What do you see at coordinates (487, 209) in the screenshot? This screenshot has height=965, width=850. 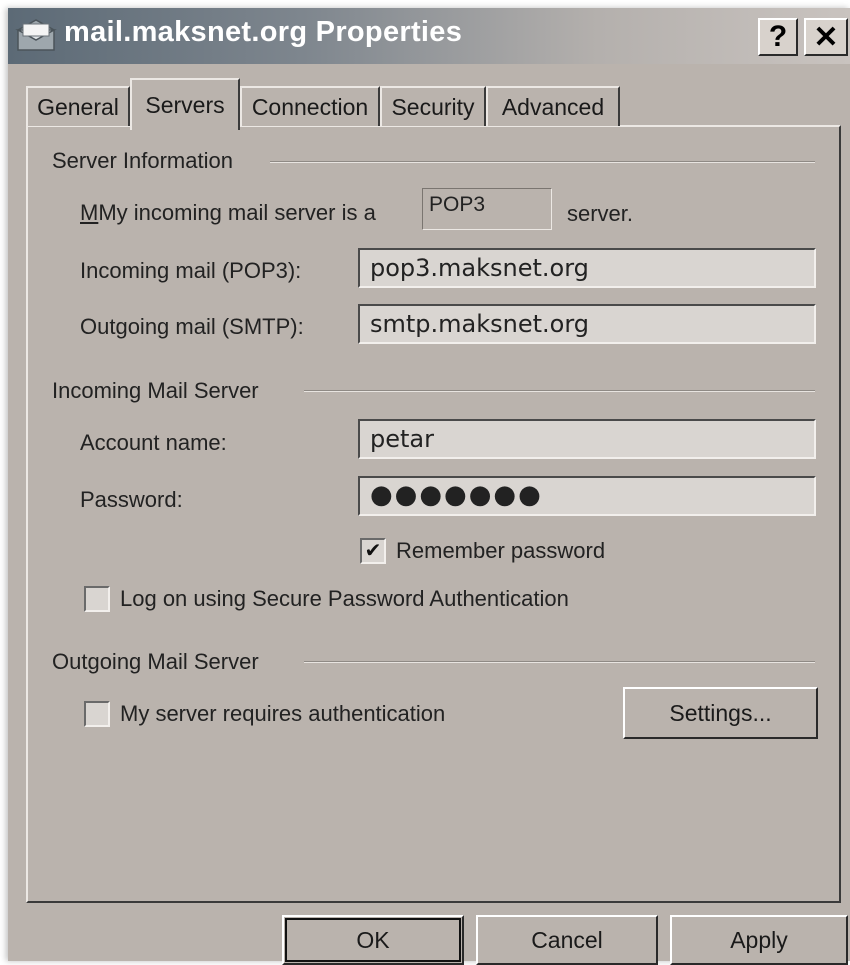 I see `incoming-server-type-box: POP3` at bounding box center [487, 209].